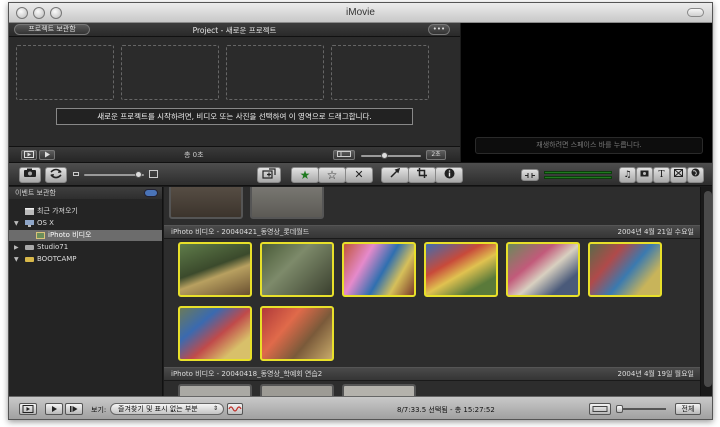 This screenshot has height=427, width=720. I want to click on star-outline-icon: ☆, so click(332, 175).